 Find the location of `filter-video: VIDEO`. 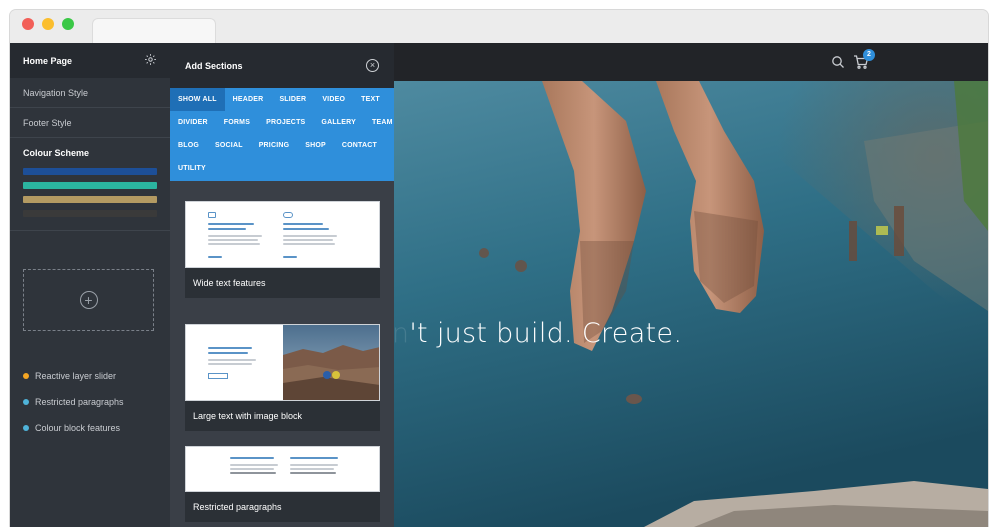

filter-video: VIDEO is located at coordinates (333, 99).